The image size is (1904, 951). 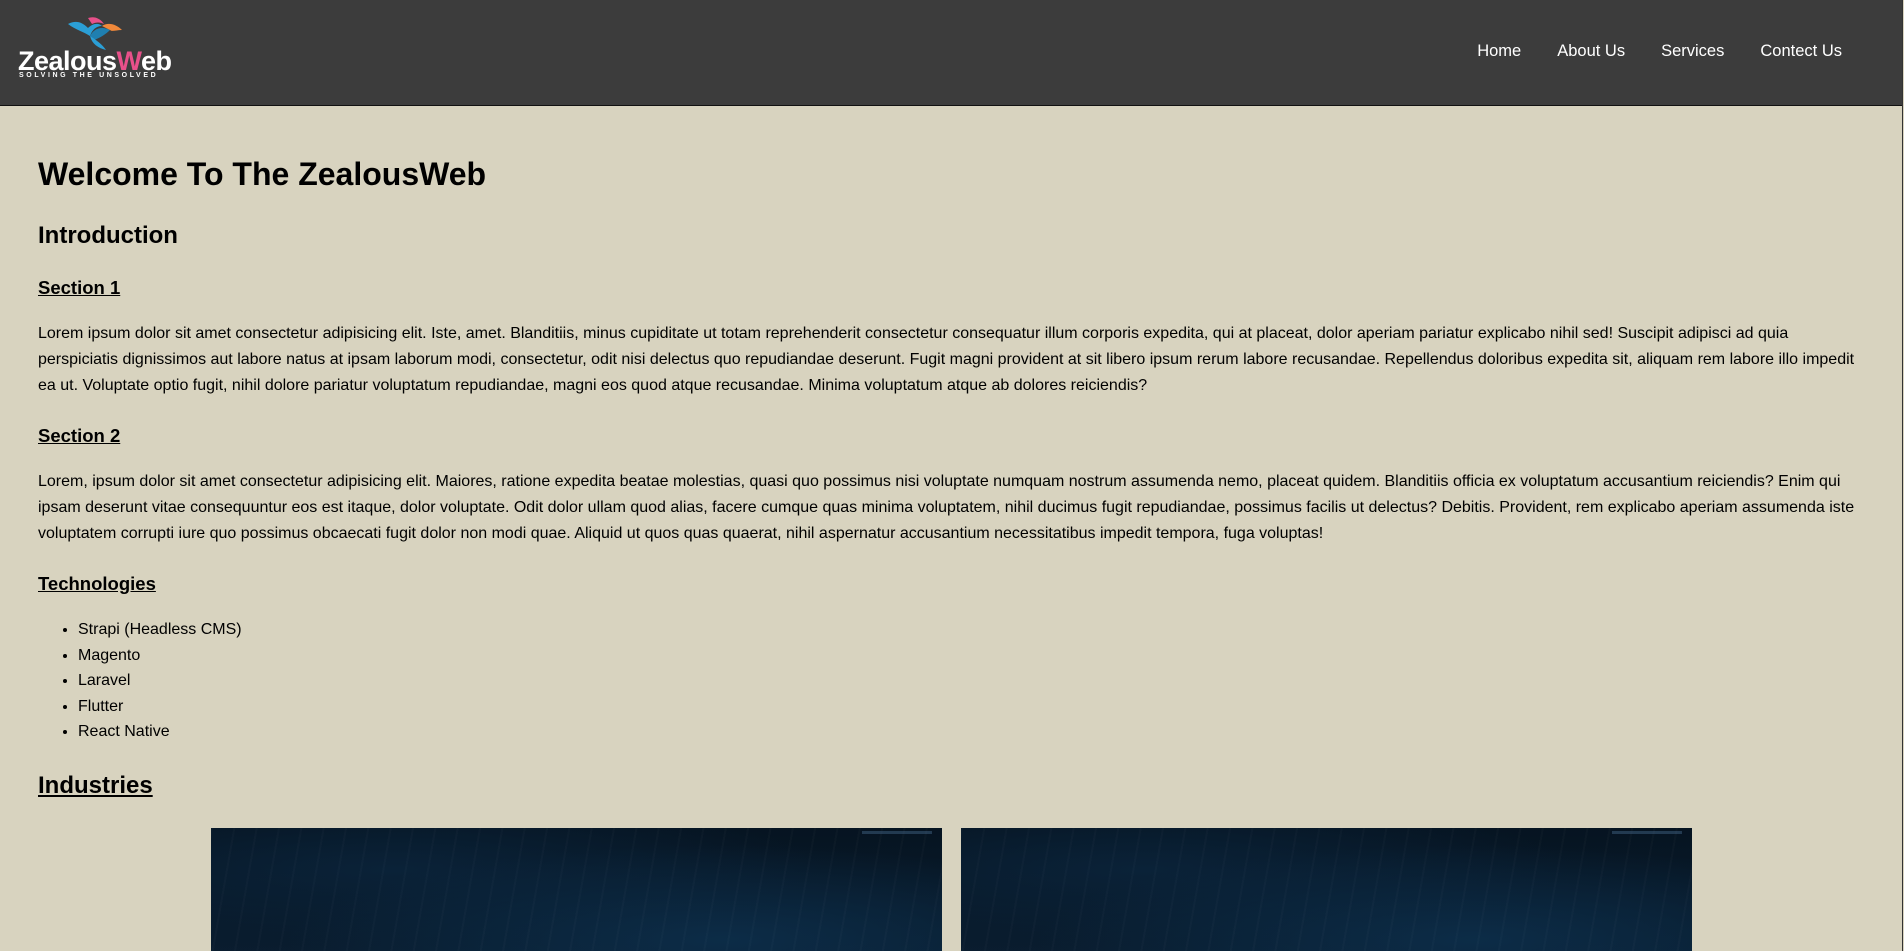 What do you see at coordinates (108, 235) in the screenshot?
I see `introduction-heading: Introduction` at bounding box center [108, 235].